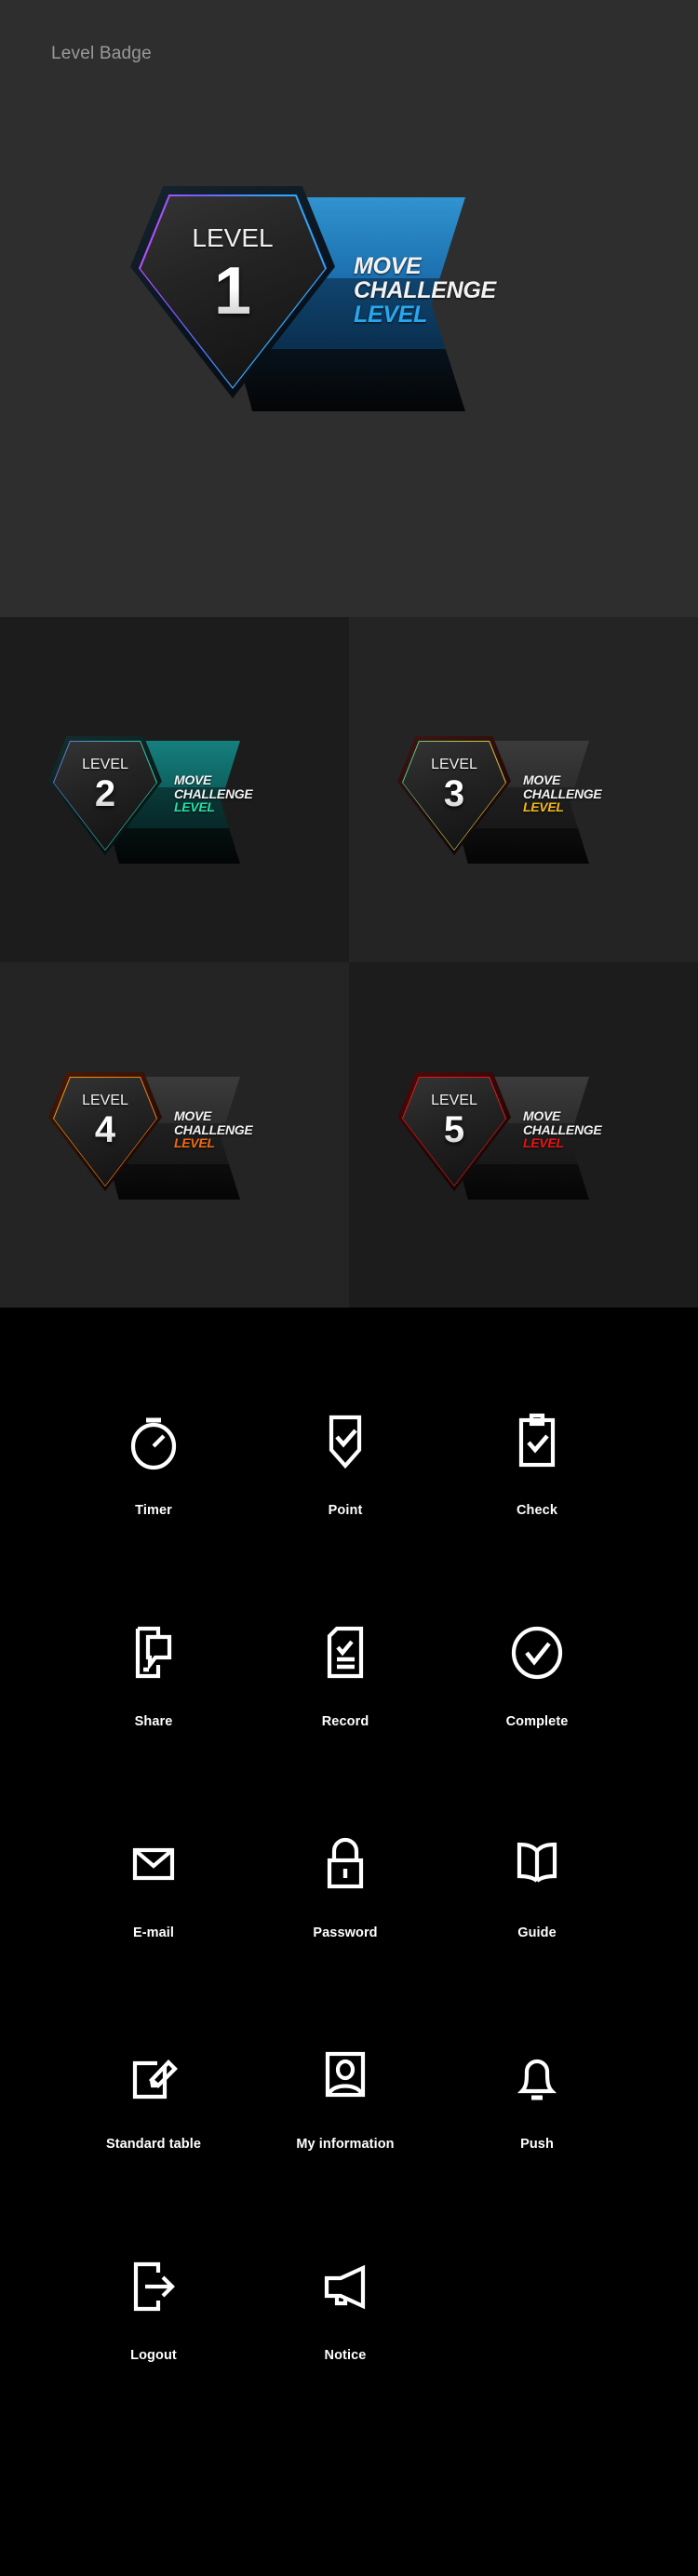  I want to click on circle-check-icon, so click(537, 1653).